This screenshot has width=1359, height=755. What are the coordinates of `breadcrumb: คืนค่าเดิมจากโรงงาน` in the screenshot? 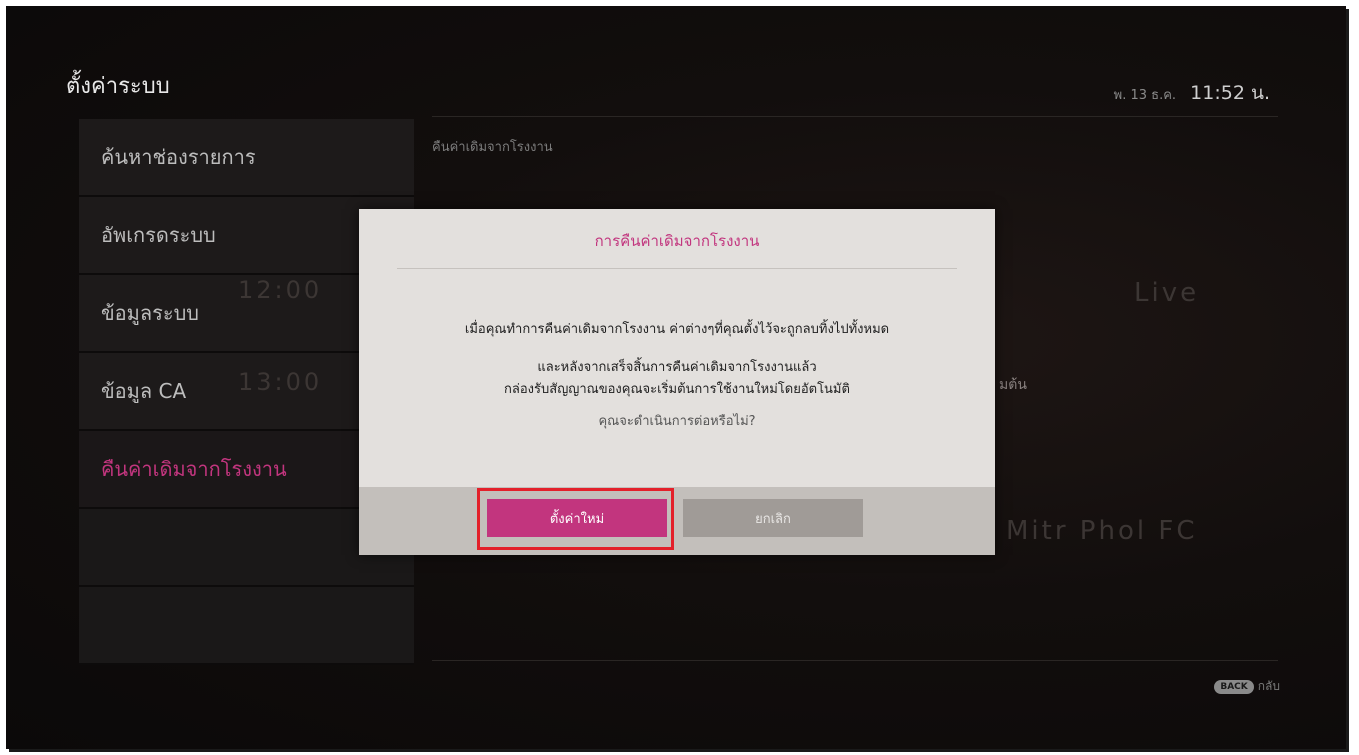 It's located at (492, 147).